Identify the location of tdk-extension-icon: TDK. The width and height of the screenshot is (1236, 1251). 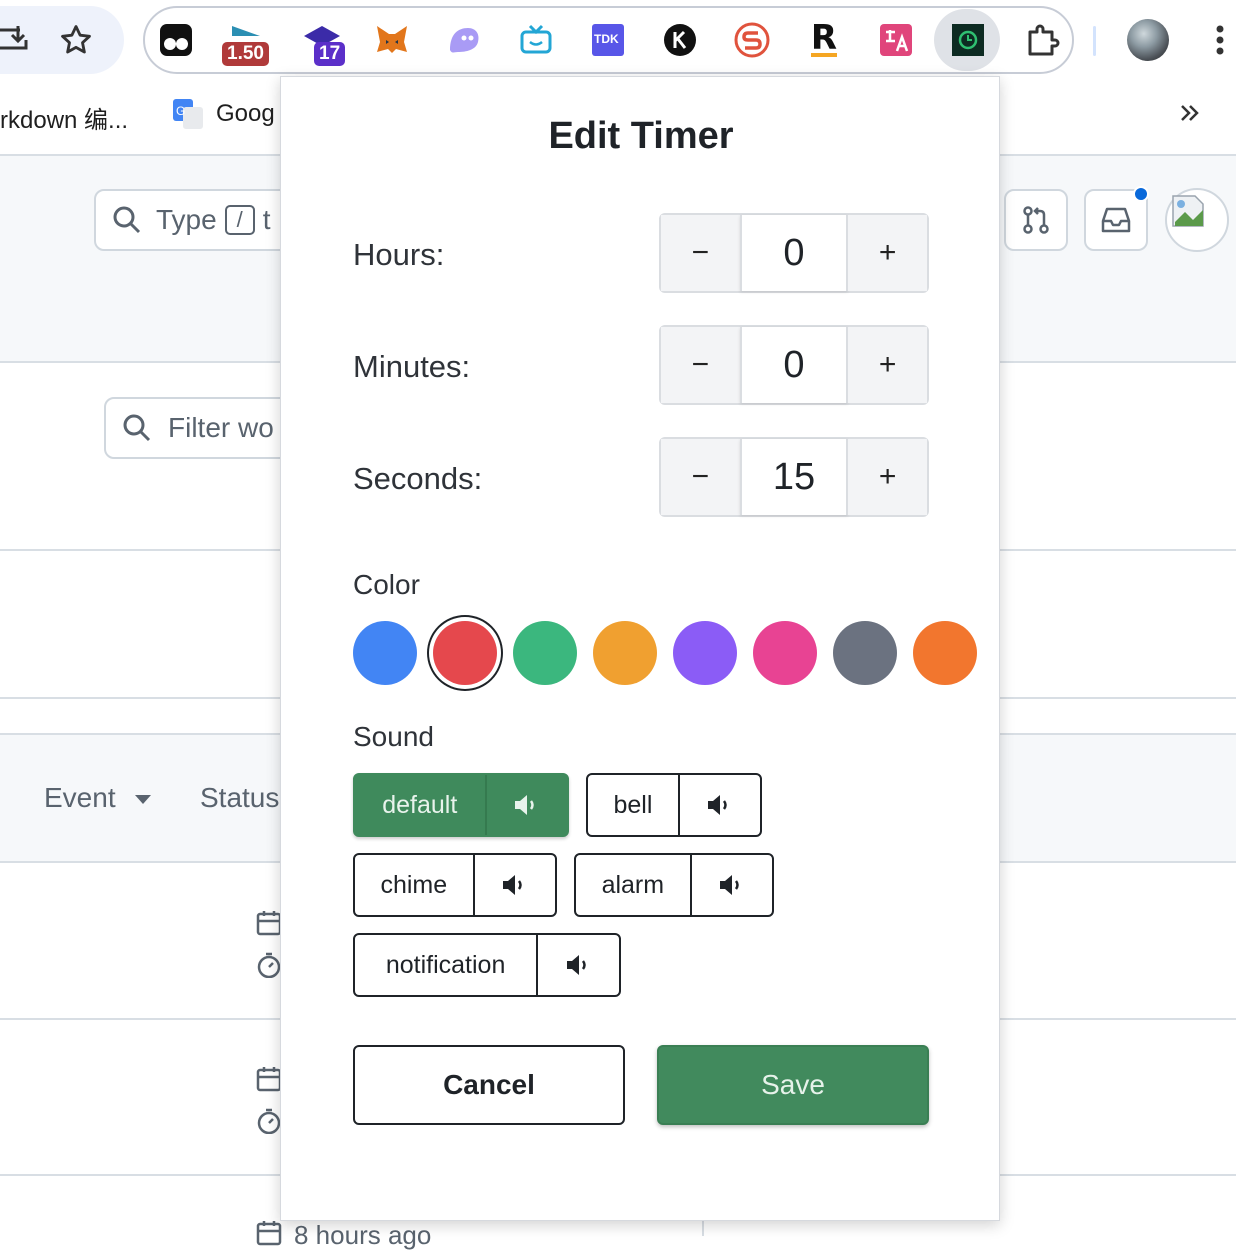
(608, 40).